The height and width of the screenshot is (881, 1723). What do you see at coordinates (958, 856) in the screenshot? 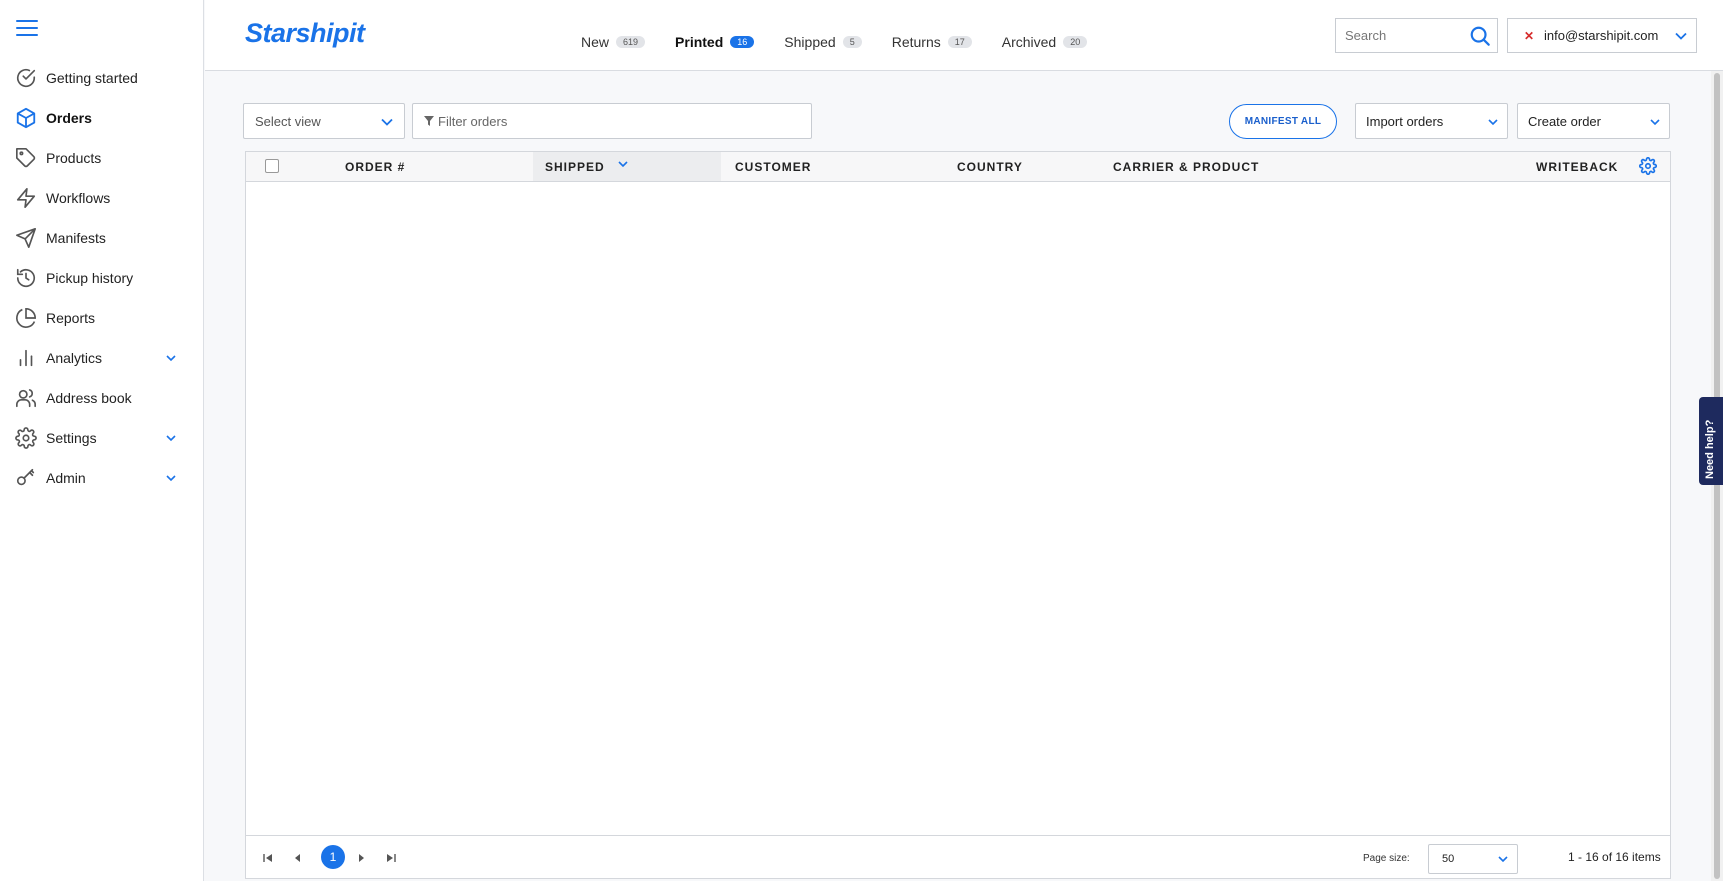
I see `grid-pager: 1 Page size: 50 1 - 16 of 16 items` at bounding box center [958, 856].